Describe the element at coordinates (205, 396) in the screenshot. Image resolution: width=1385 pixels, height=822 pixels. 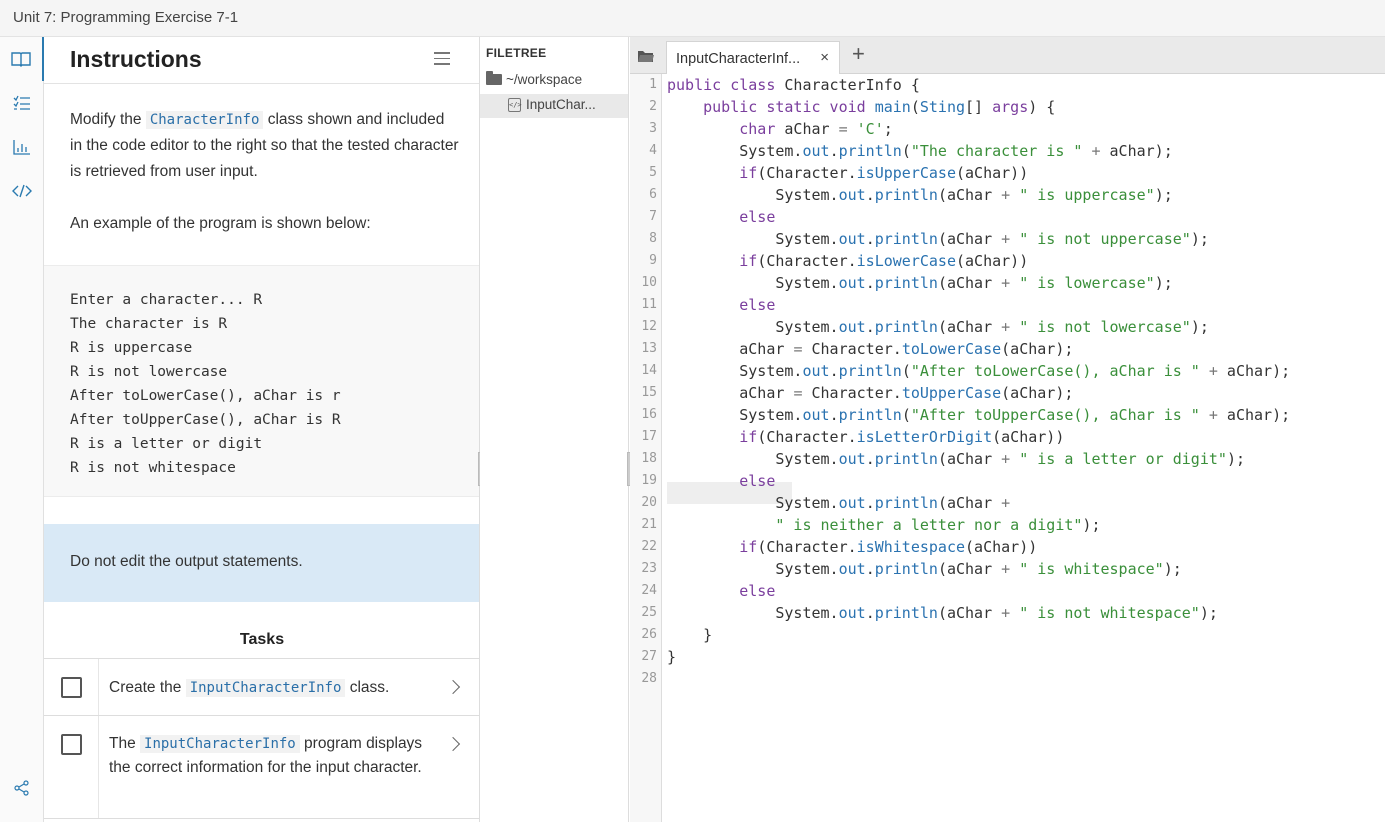
I see `example-line: After toLowerCase(), aChar is r` at that location.